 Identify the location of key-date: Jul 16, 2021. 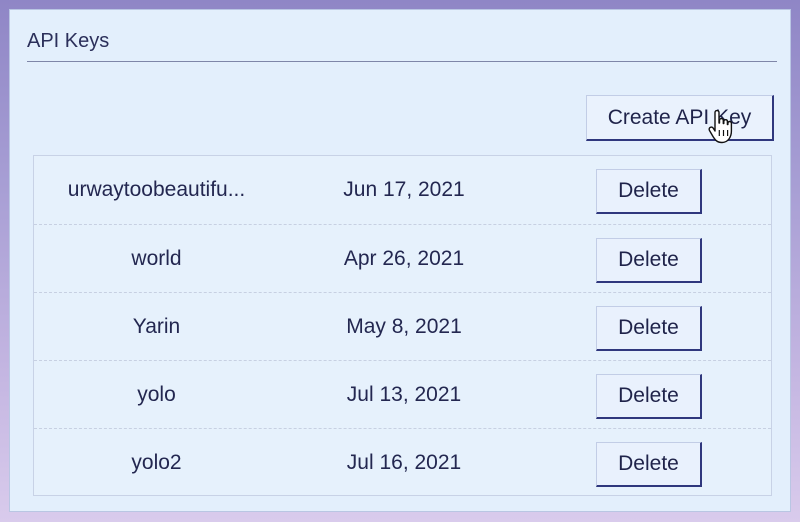
(404, 462).